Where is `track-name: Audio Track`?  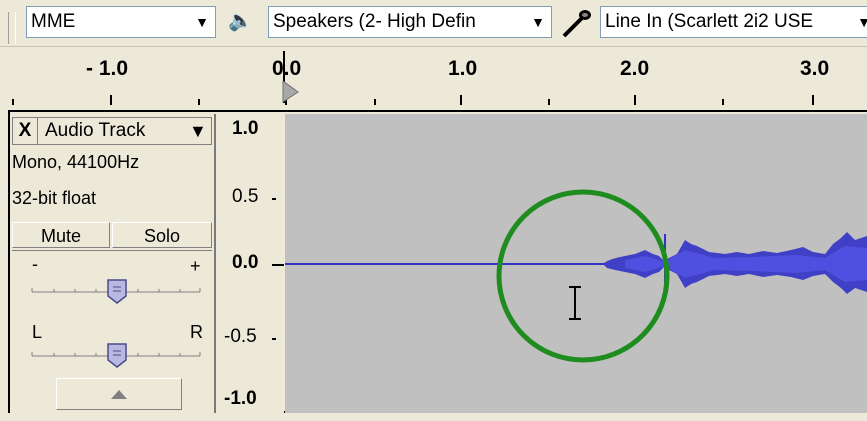
track-name: Audio Track is located at coordinates (95, 130).